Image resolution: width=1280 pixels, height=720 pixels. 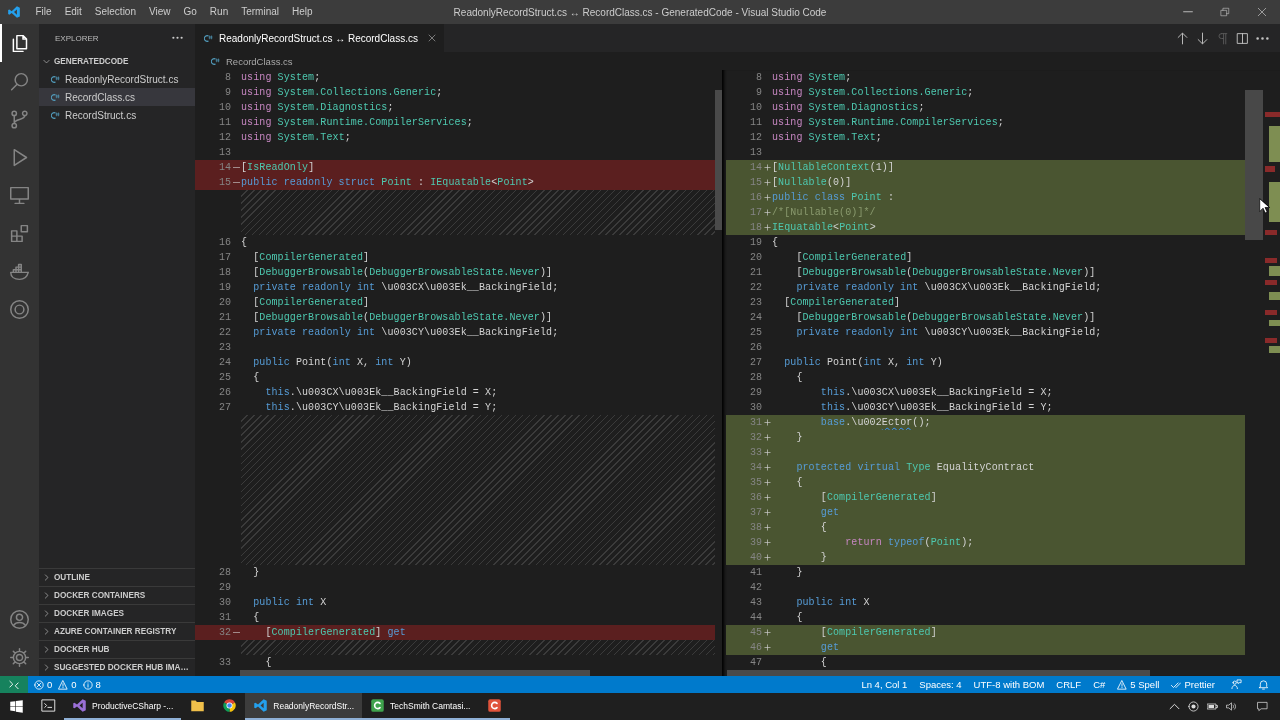 What do you see at coordinates (260, 12) in the screenshot?
I see `menu-item: Terminal` at bounding box center [260, 12].